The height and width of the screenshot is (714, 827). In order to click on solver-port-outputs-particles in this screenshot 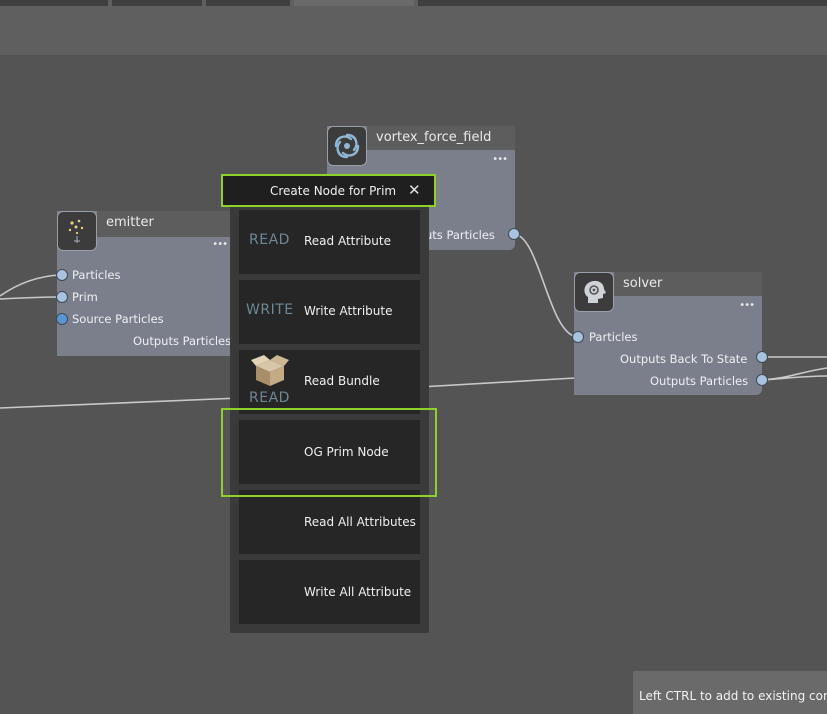, I will do `click(762, 380)`.